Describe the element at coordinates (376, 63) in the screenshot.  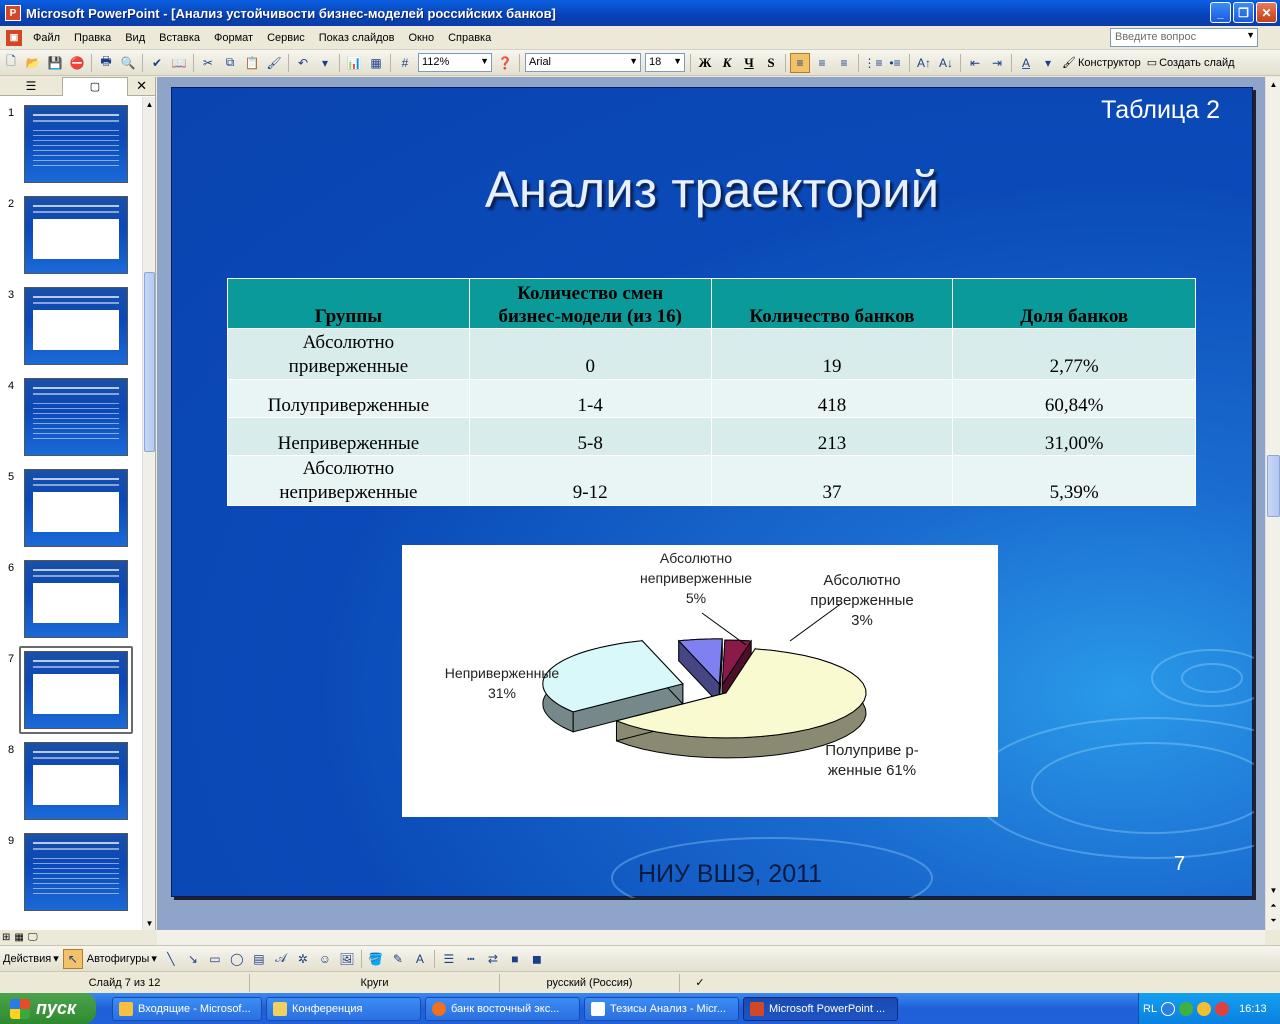
I see `insert-table-icon: ▦` at that location.